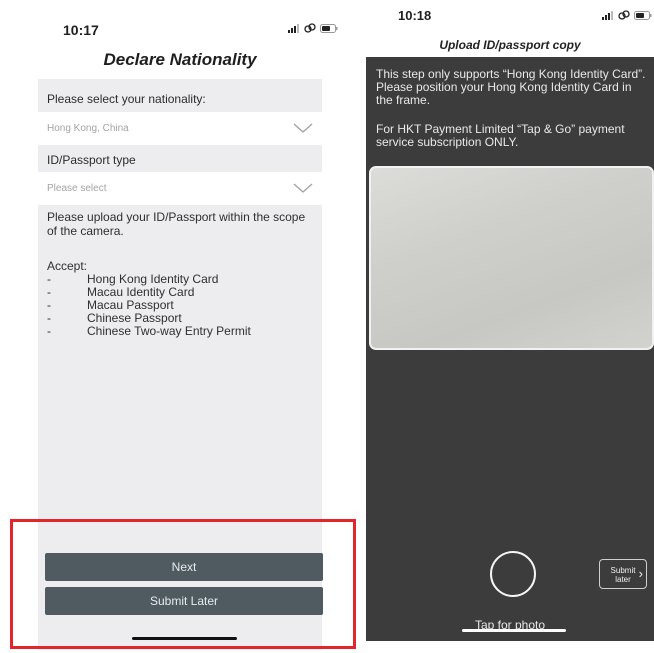 The image size is (654, 653). What do you see at coordinates (514, 630) in the screenshot?
I see `home-indicator` at bounding box center [514, 630].